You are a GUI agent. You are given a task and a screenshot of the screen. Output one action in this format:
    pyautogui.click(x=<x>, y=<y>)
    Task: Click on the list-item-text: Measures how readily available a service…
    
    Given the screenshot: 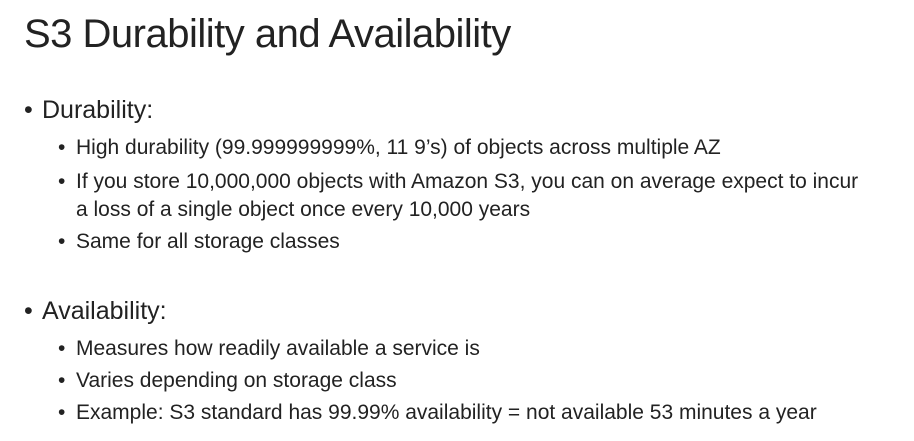 What is the action you would take?
    pyautogui.click(x=278, y=348)
    